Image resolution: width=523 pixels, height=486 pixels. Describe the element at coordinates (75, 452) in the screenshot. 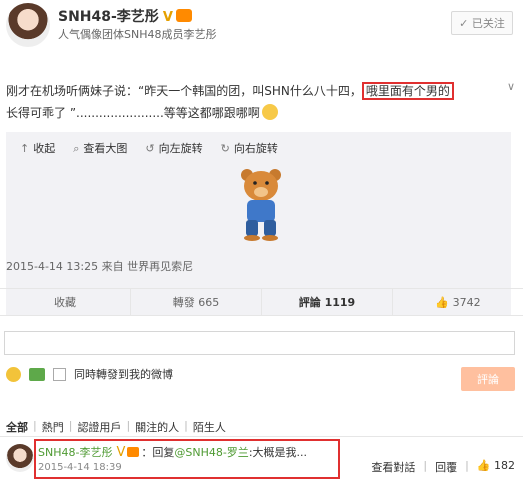

I see `reply-username: SNH48-李艺彤` at that location.